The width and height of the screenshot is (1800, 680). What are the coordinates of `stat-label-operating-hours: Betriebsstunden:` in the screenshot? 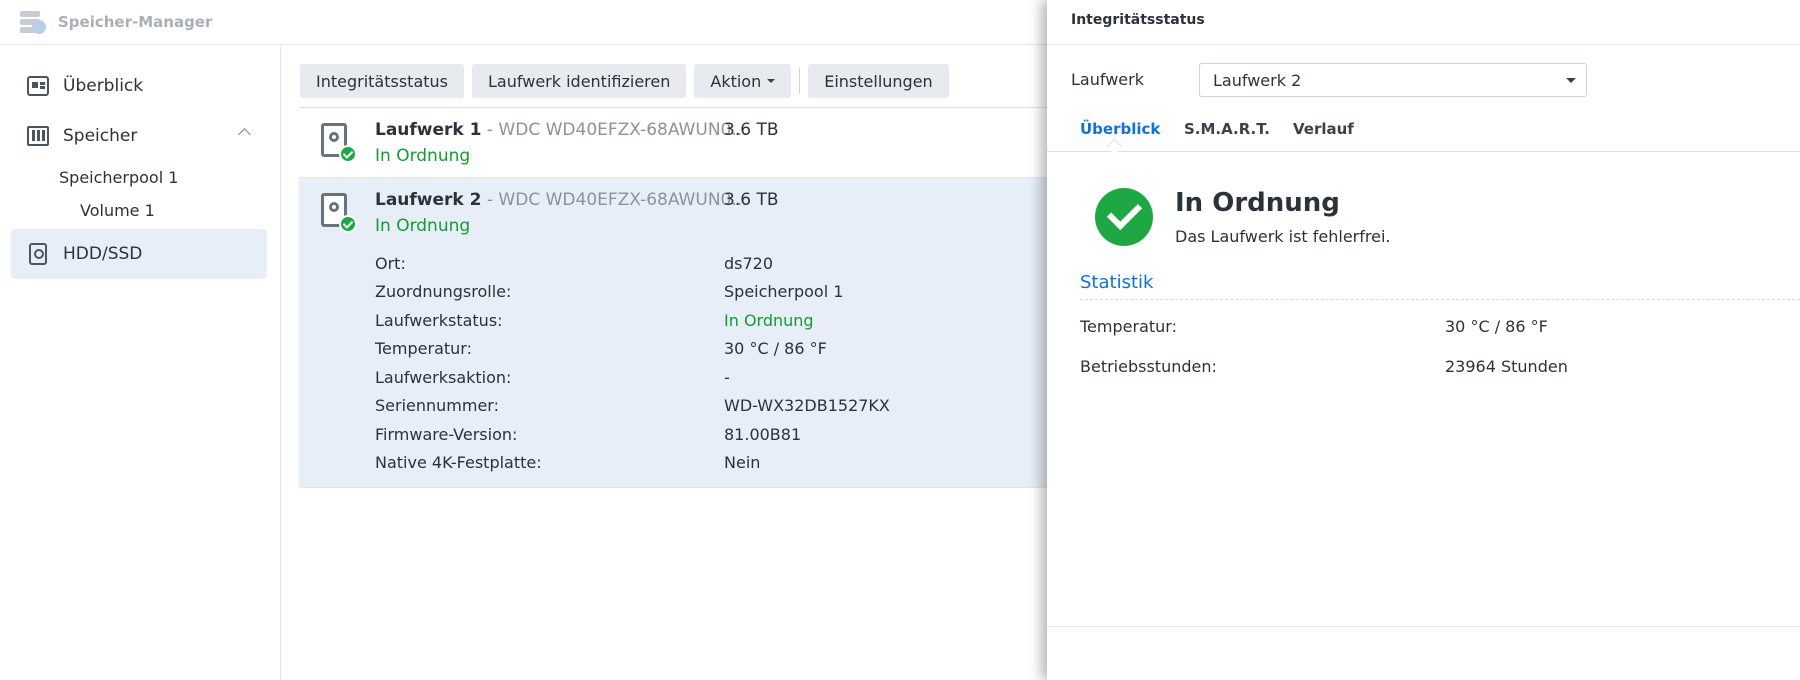 It's located at (1148, 366).